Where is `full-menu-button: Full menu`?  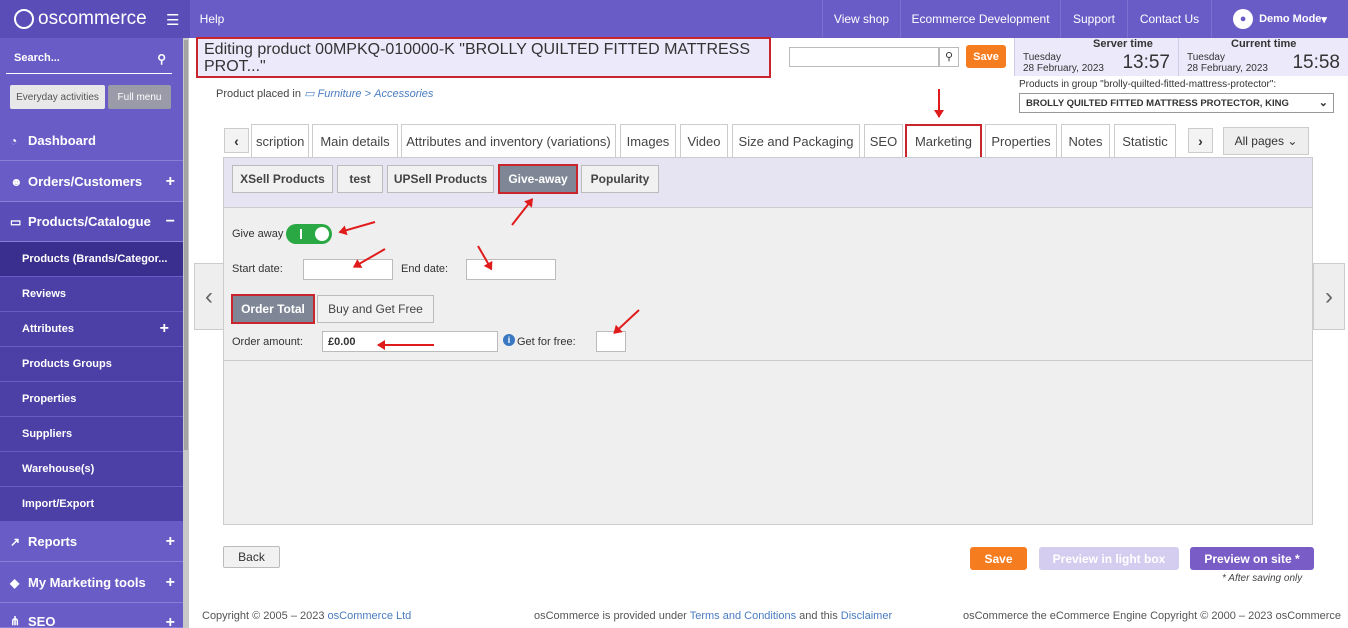
full-menu-button: Full menu is located at coordinates (139, 97).